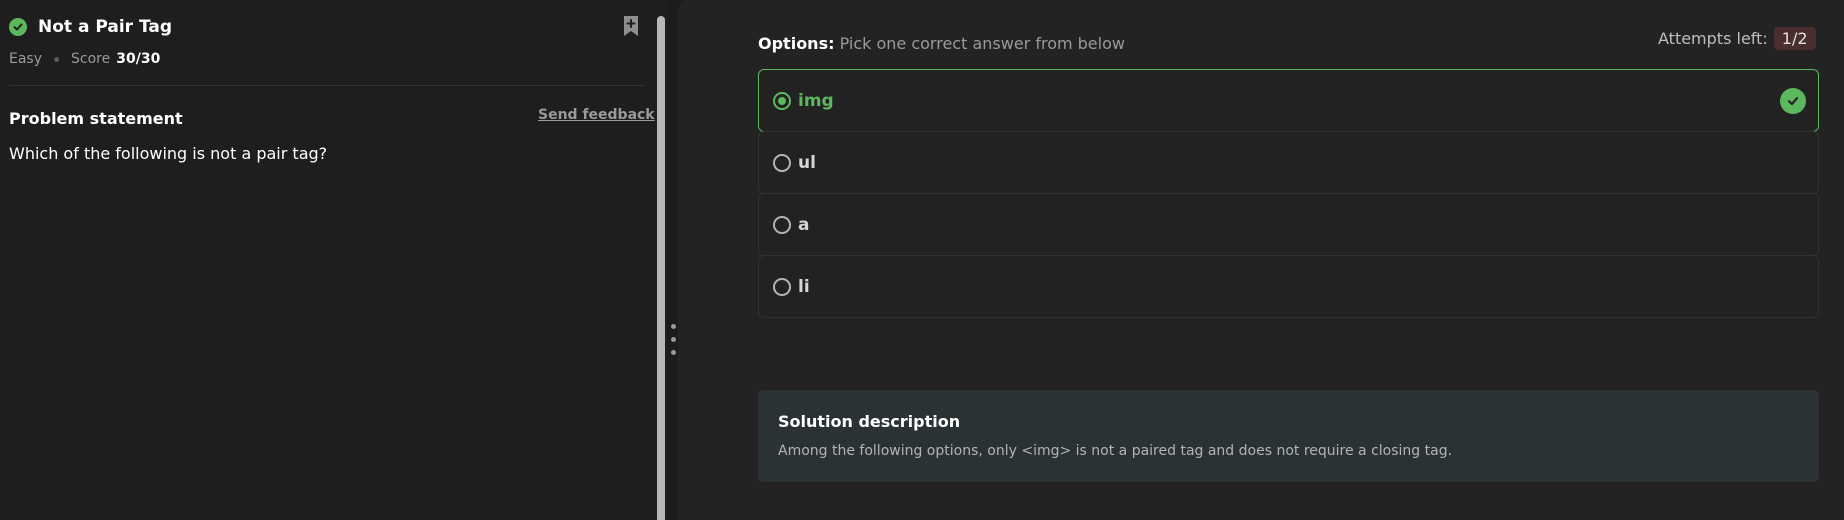 This screenshot has height=520, width=1844. What do you see at coordinates (26, 59) in the screenshot?
I see `difficulty-label: Easy` at bounding box center [26, 59].